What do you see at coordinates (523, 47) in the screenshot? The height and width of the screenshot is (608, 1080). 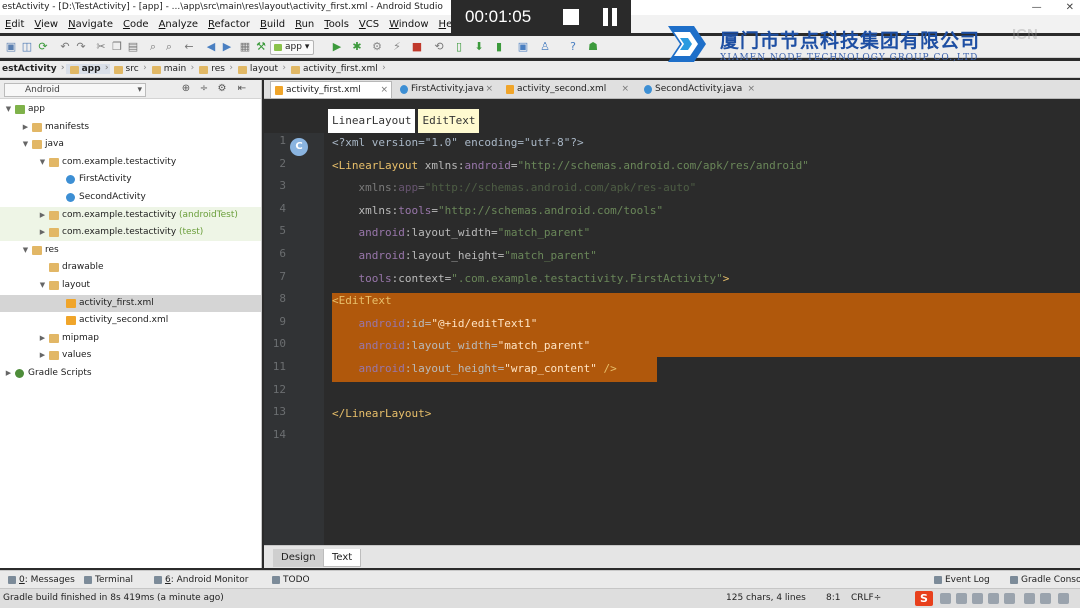 I see `project-structure-icon: ▣` at bounding box center [523, 47].